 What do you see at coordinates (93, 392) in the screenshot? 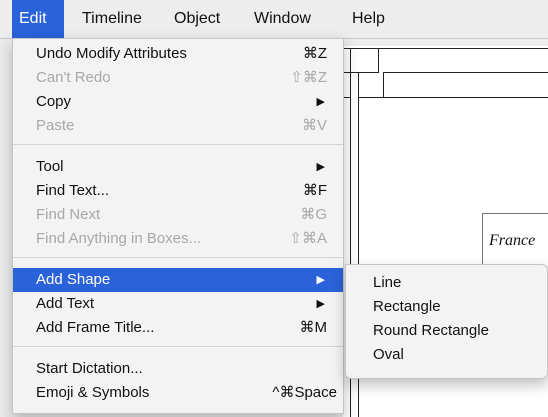
I see `menu-item-label: Emoji & Symbols` at bounding box center [93, 392].